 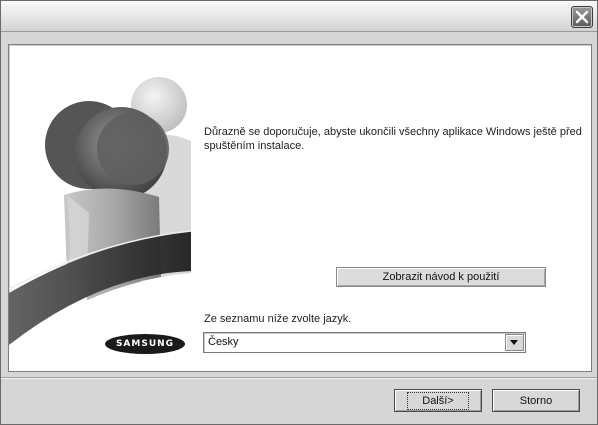 I want to click on next-button: Další>, so click(x=438, y=400).